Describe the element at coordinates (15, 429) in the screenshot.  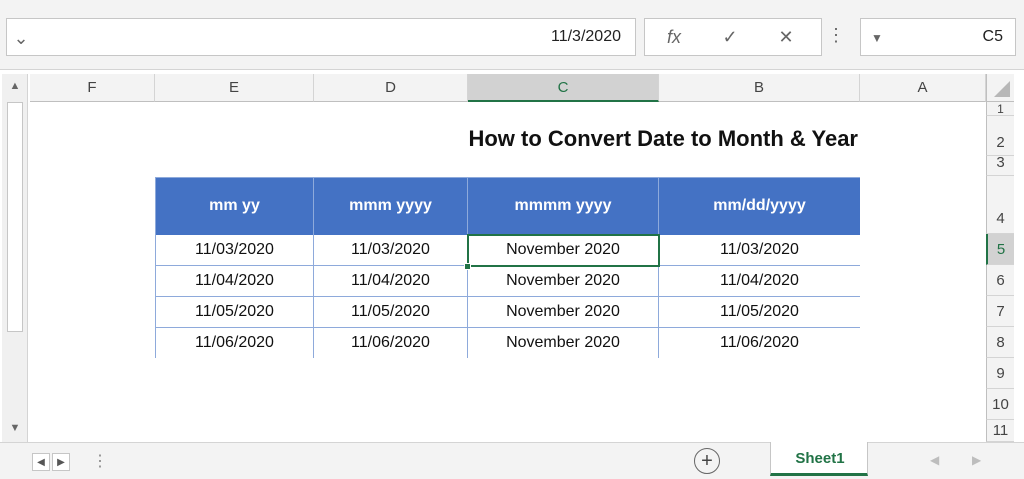
I see `scroll-down-icon: ▼` at that location.